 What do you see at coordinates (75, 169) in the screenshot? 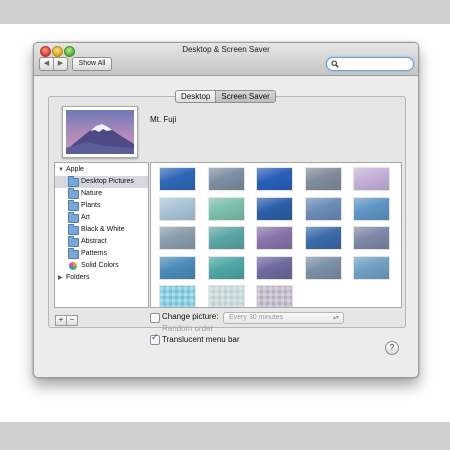
I see `source-group-label: Apple` at bounding box center [75, 169].